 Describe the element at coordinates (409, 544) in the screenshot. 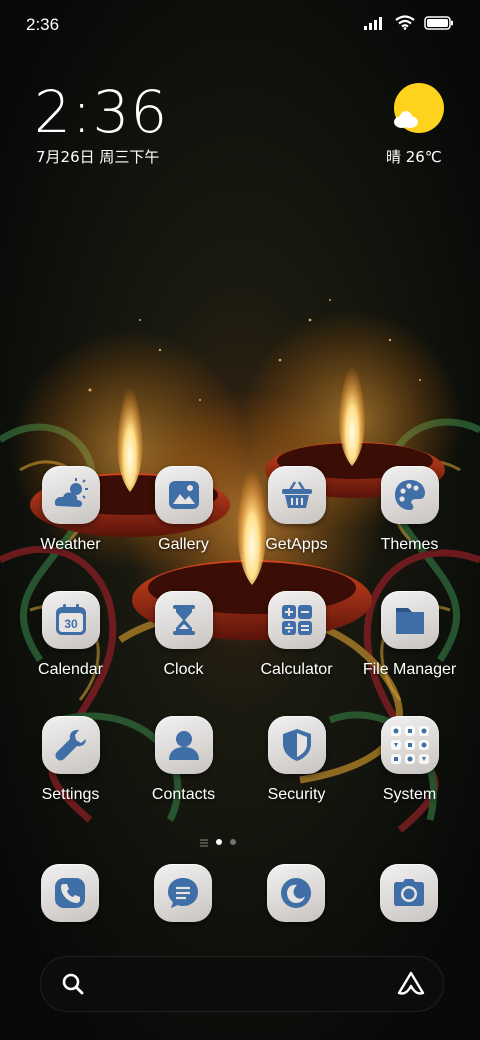

I see `app-label-themes: Themes` at that location.